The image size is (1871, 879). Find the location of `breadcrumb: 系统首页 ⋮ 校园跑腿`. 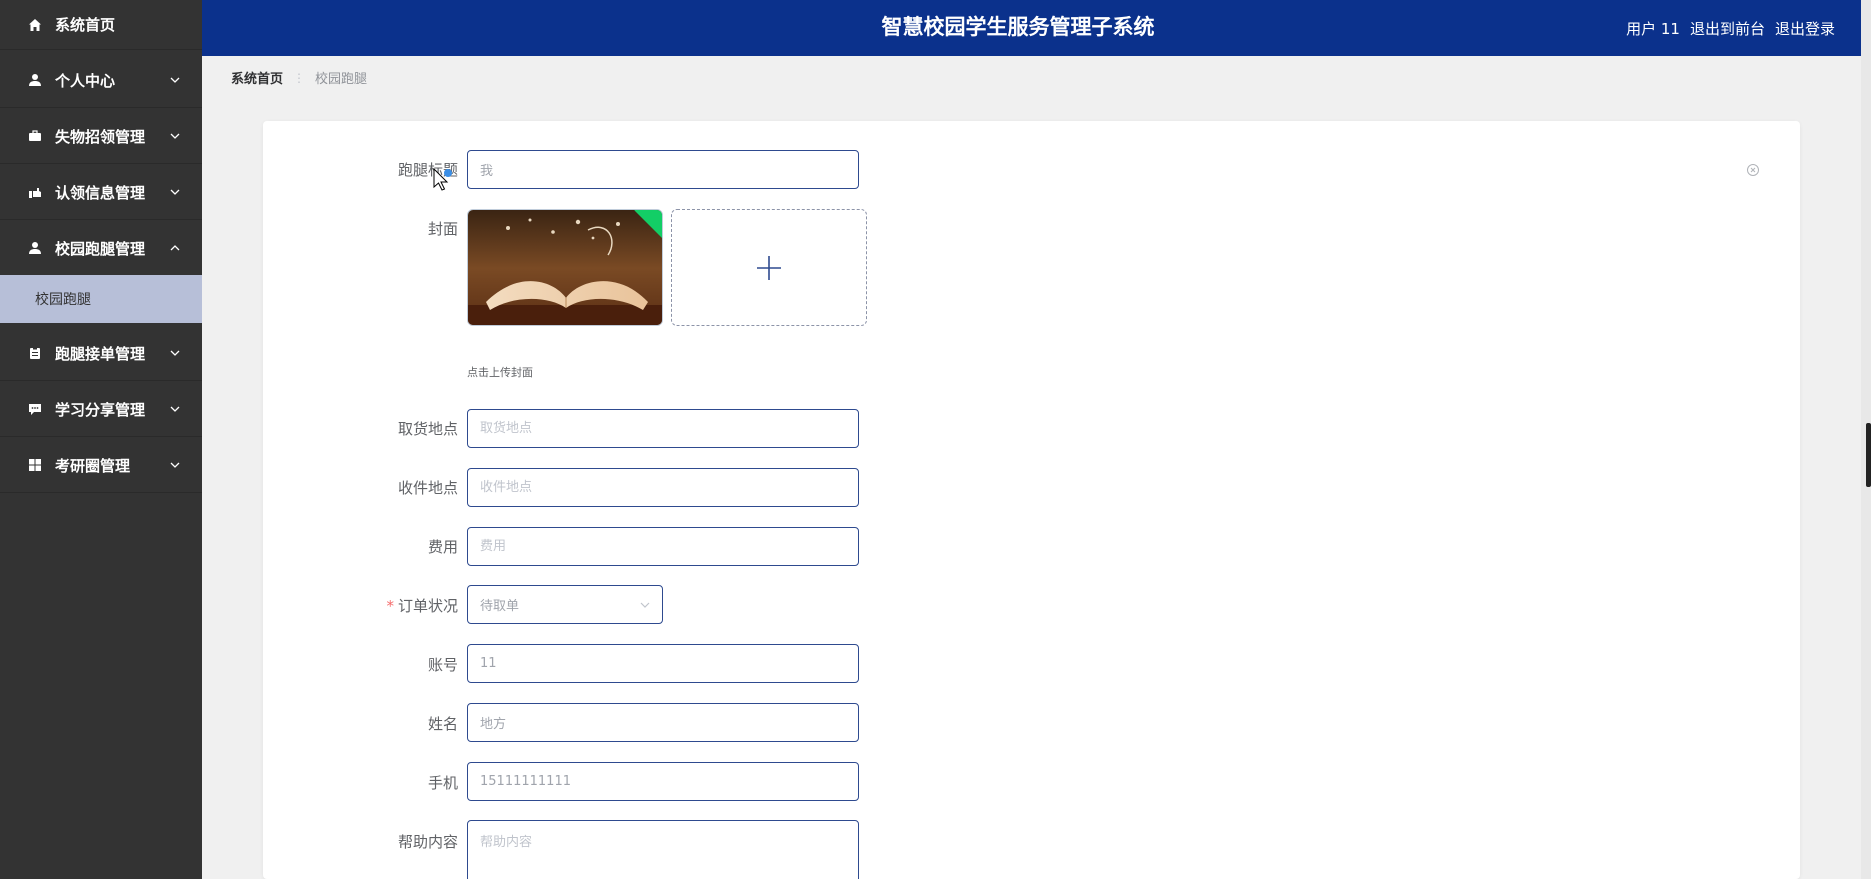

breadcrumb: 系统首页 ⋮ 校园跑腿 is located at coordinates (299, 78).